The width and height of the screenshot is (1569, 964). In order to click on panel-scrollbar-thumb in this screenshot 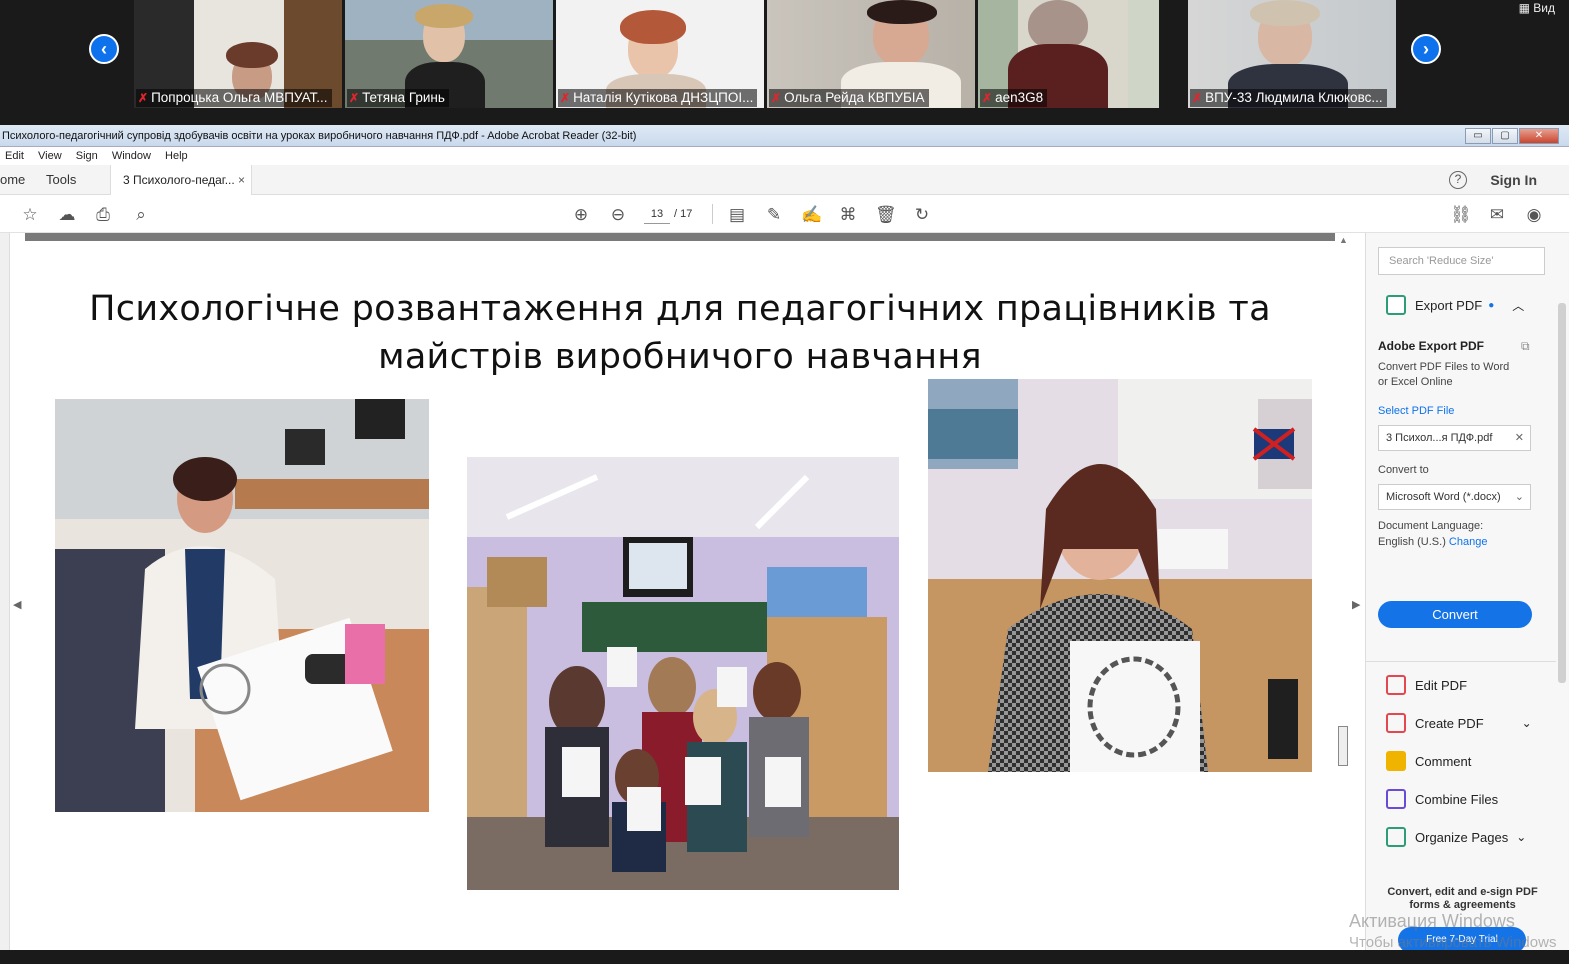, I will do `click(1562, 493)`.